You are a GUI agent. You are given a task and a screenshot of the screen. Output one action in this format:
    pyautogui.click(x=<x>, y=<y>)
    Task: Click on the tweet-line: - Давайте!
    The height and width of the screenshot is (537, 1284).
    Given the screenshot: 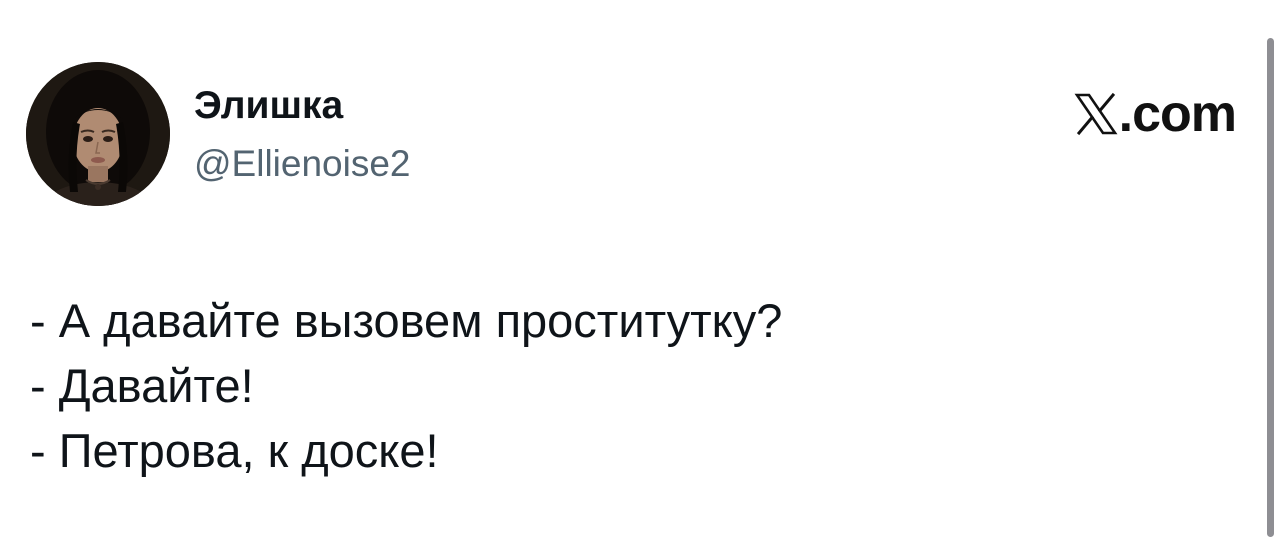 What is the action you would take?
    pyautogui.click(x=142, y=385)
    